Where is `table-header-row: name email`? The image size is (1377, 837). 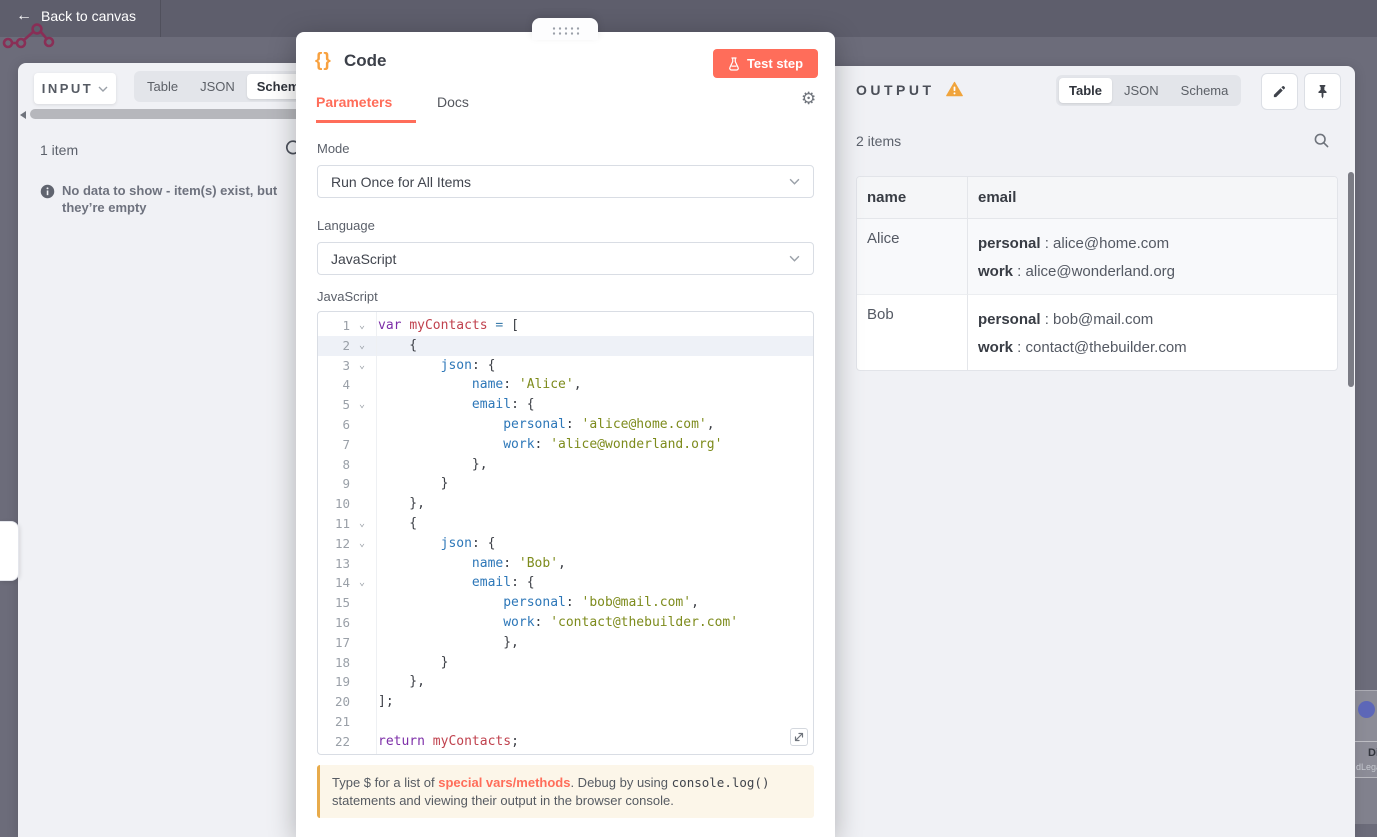
table-header-row: name email is located at coordinates (1097, 198).